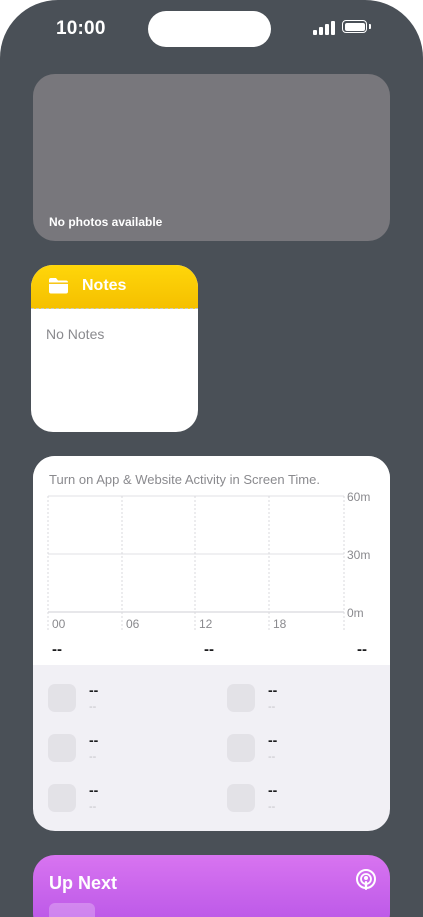  I want to click on photos-empty-message: No photos available, so click(106, 222).